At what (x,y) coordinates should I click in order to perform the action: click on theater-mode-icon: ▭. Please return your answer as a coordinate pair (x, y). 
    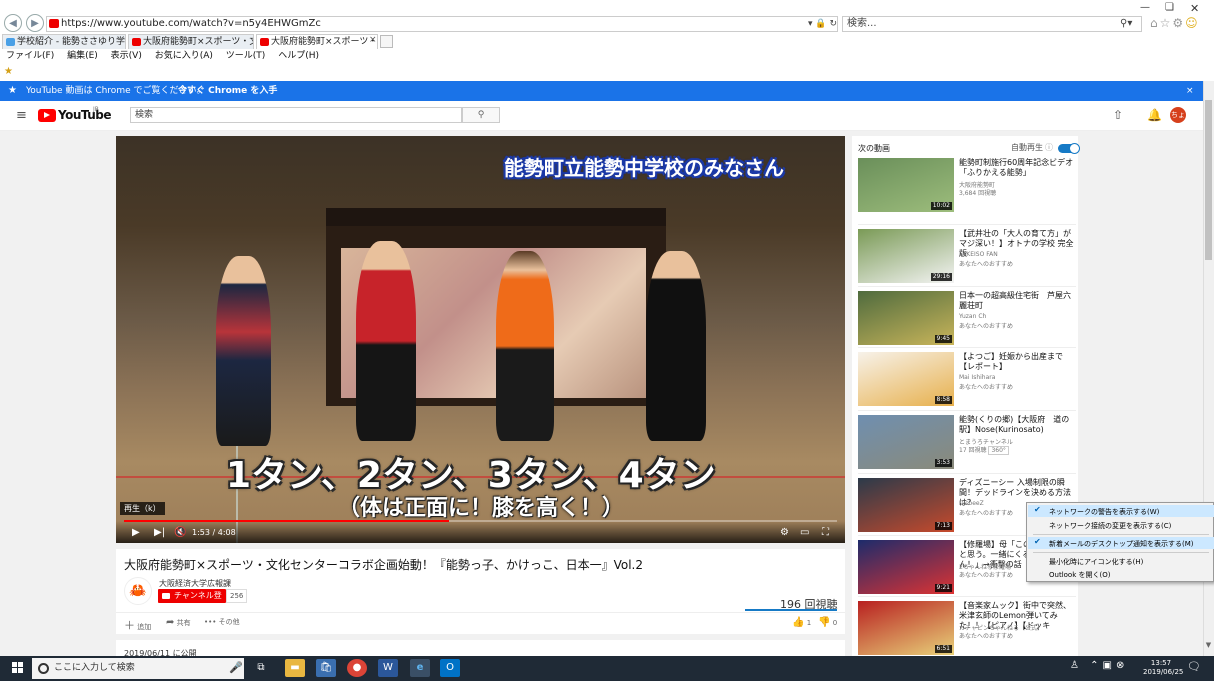
    Looking at the image, I should click on (804, 532).